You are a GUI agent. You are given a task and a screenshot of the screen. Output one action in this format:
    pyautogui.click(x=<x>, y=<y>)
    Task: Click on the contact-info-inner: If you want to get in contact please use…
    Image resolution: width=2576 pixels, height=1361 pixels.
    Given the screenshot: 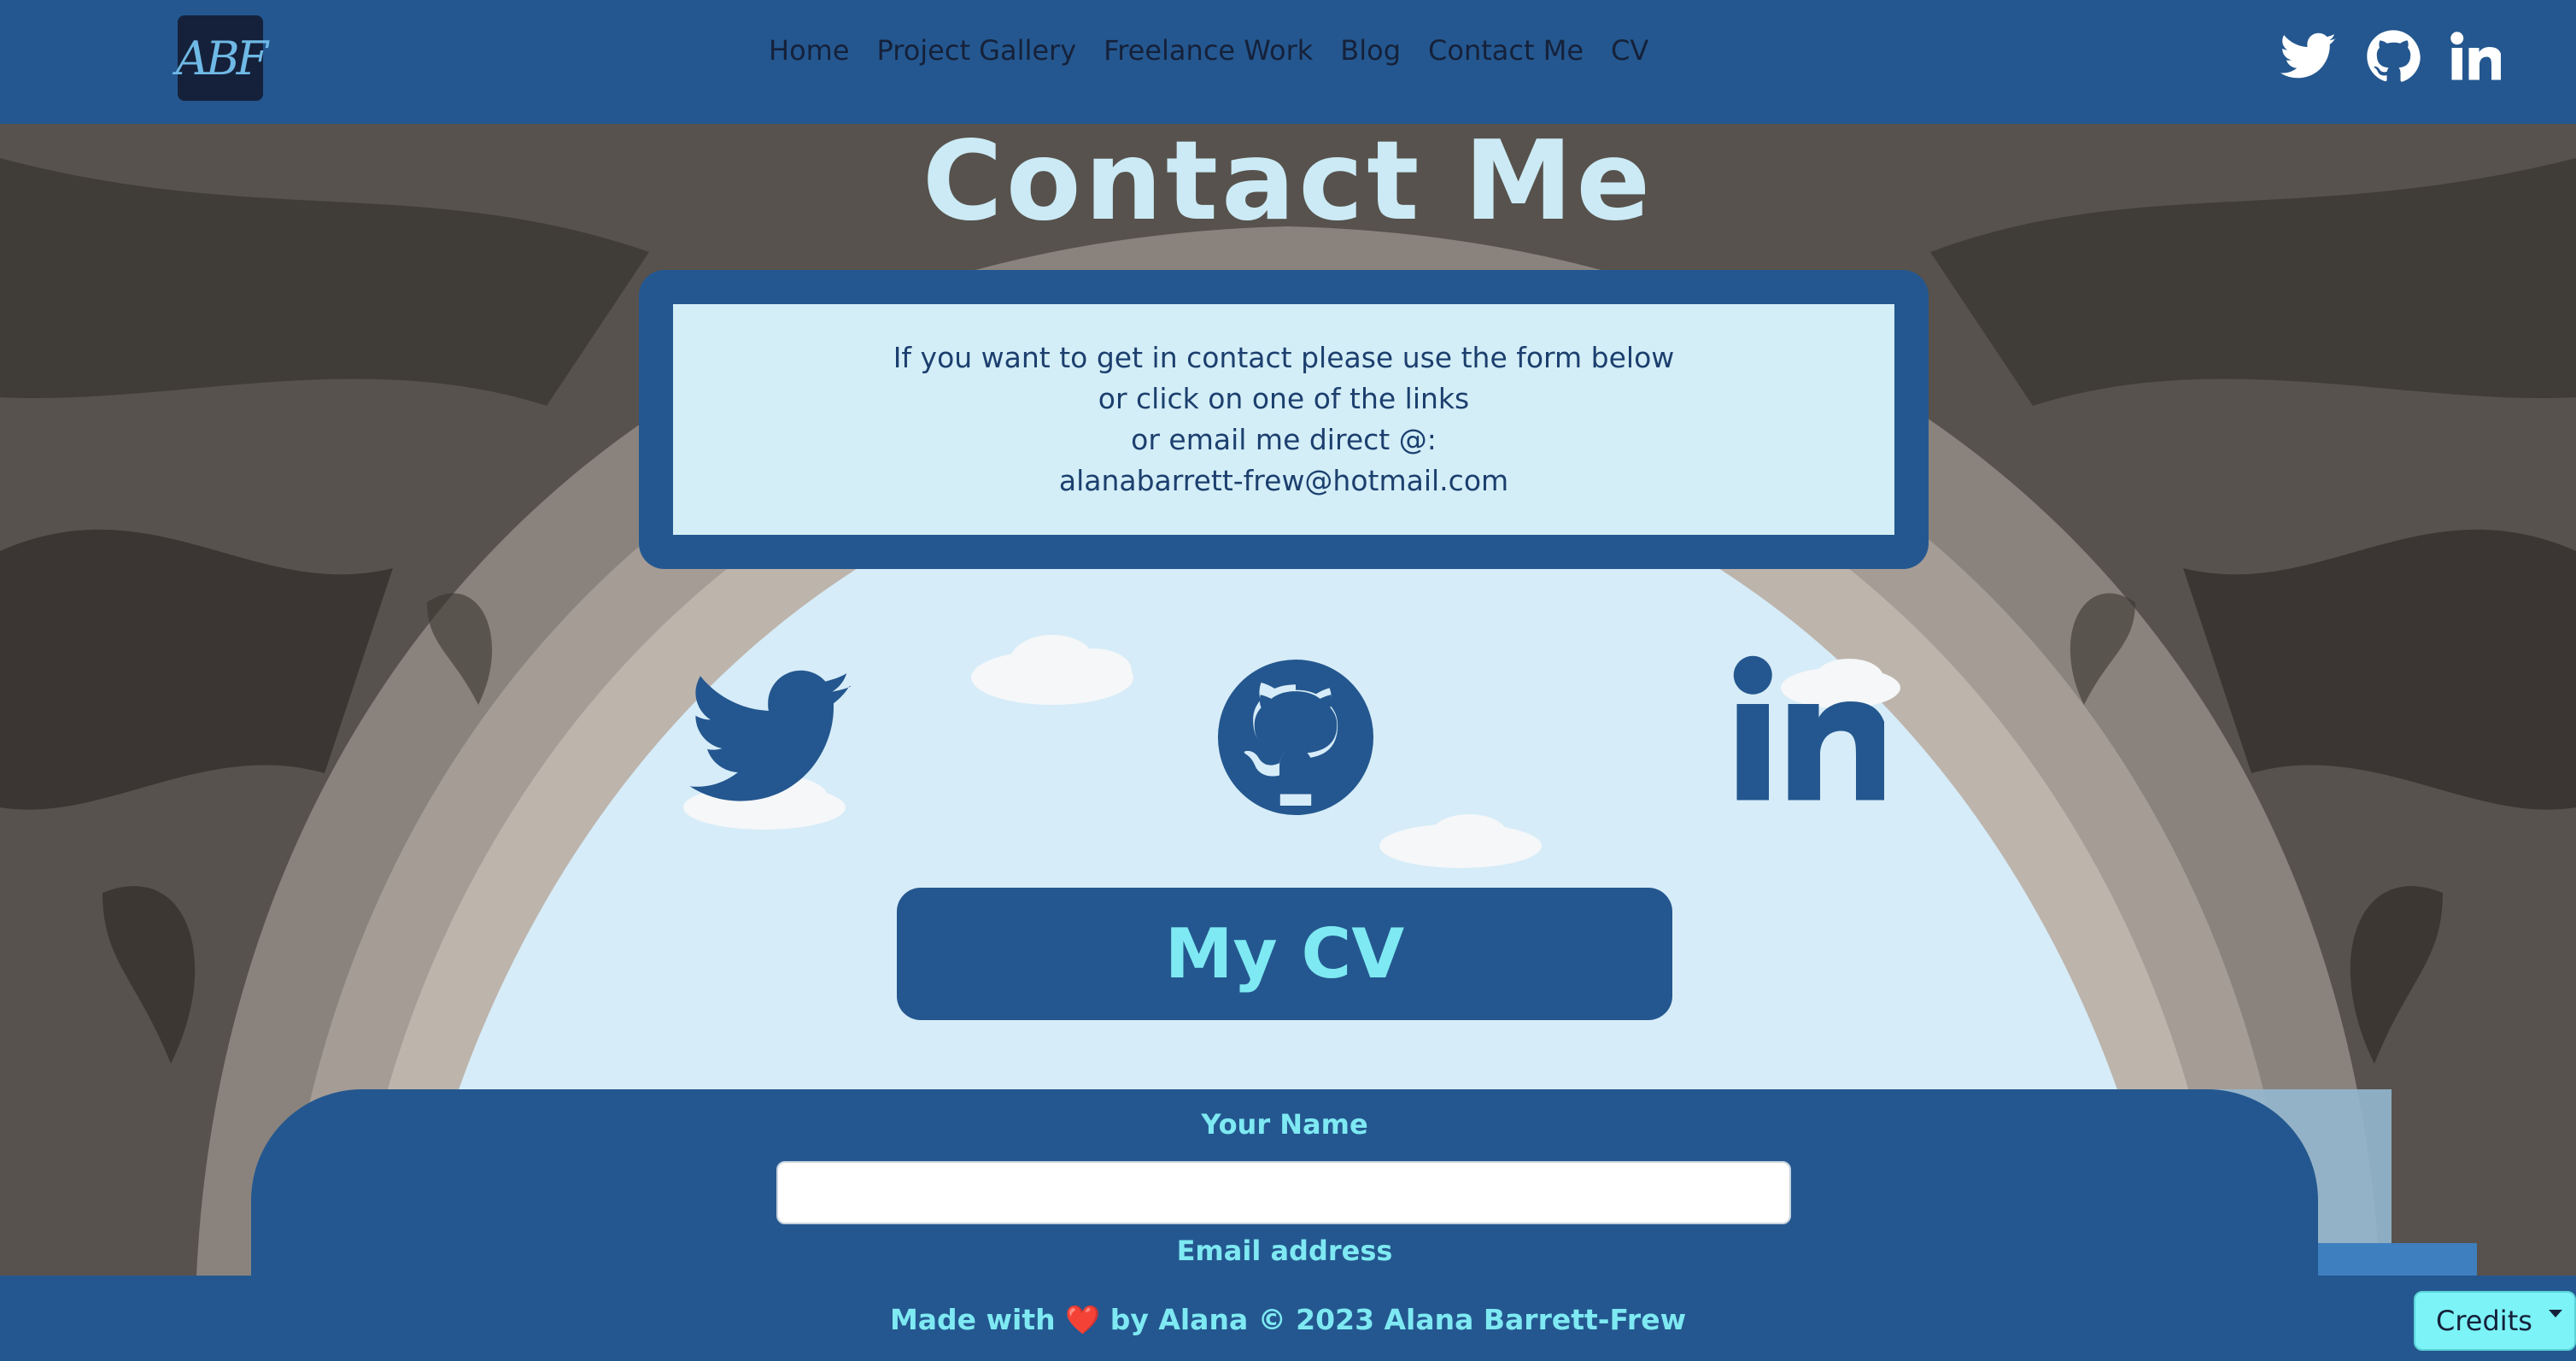 What is the action you would take?
    pyautogui.click(x=1283, y=419)
    